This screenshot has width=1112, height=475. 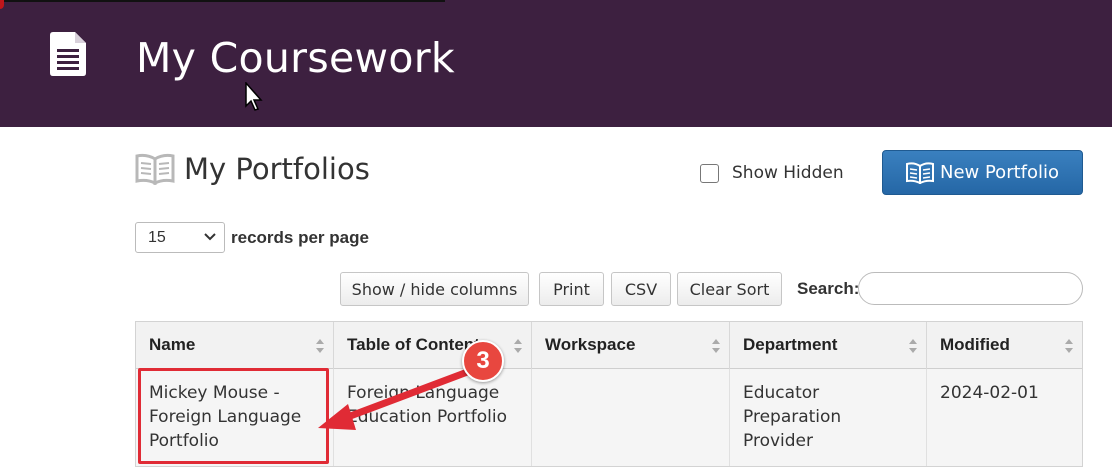 What do you see at coordinates (68, 54) in the screenshot?
I see `document-icon` at bounding box center [68, 54].